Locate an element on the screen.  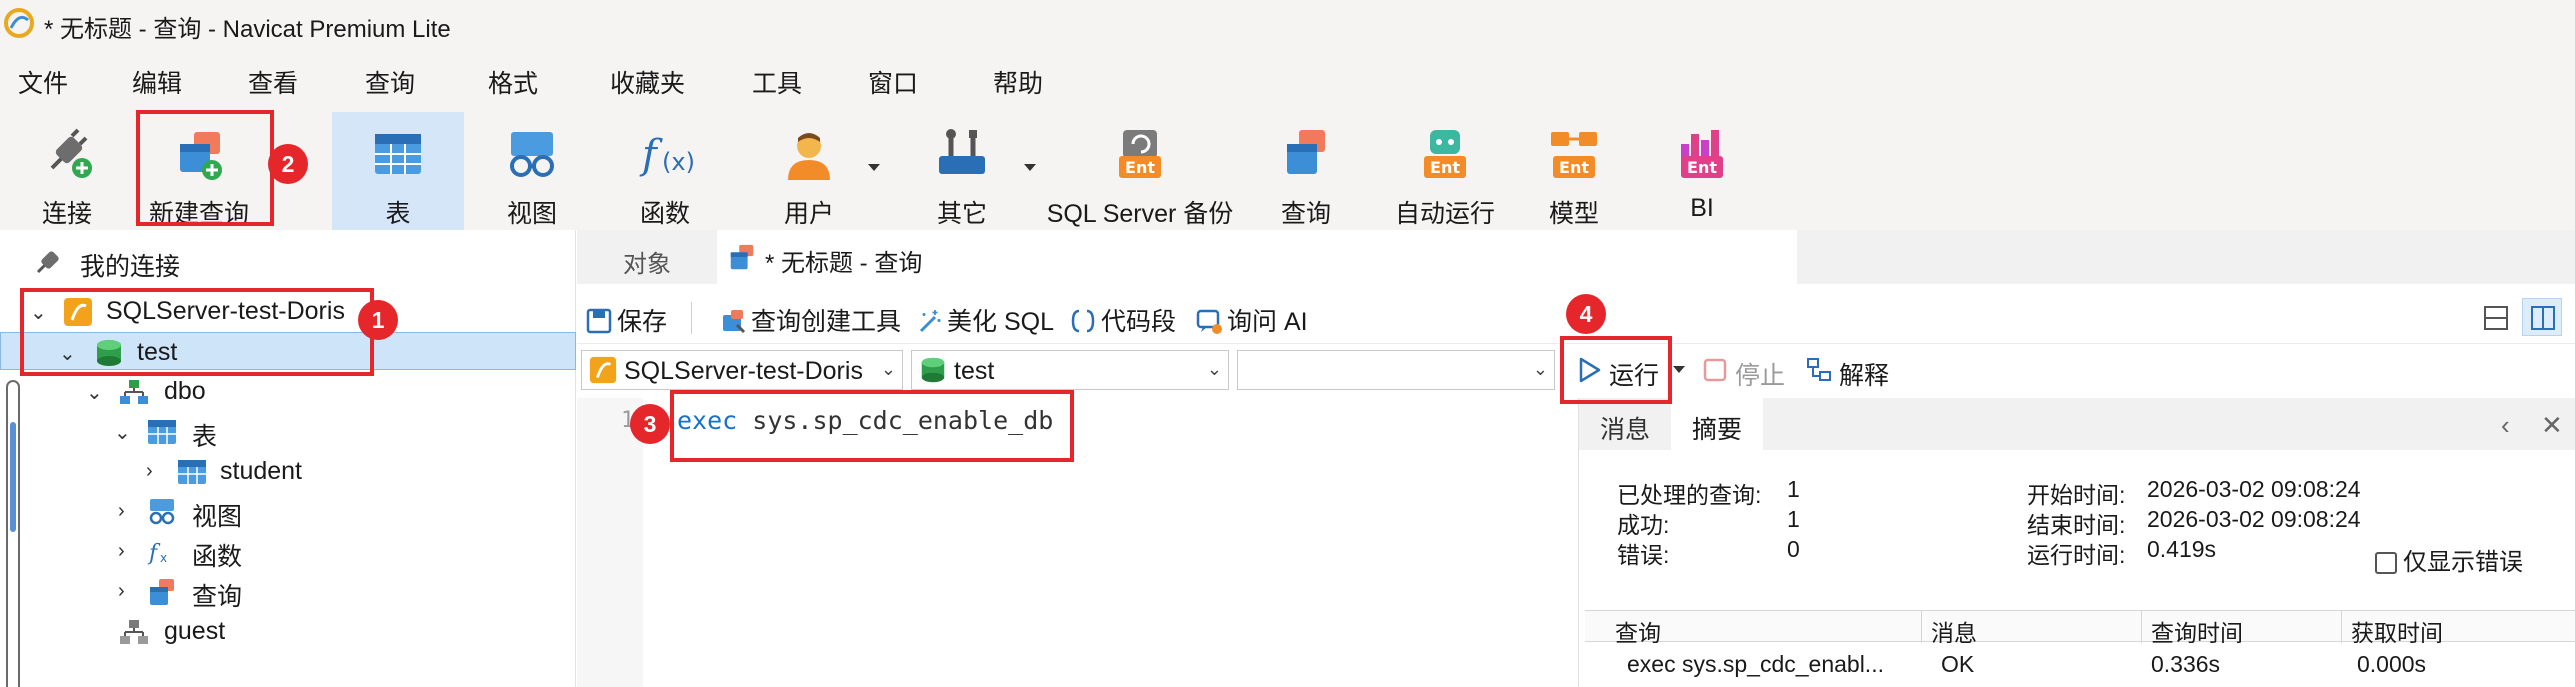
ask-ai-button: 询问 AI is located at coordinates (1251, 319).